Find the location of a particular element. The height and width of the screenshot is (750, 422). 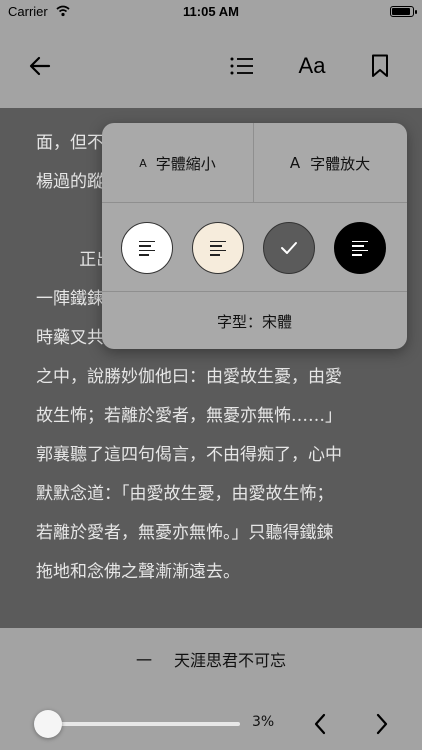

increase-font-button: A 字體放大 is located at coordinates (330, 163).